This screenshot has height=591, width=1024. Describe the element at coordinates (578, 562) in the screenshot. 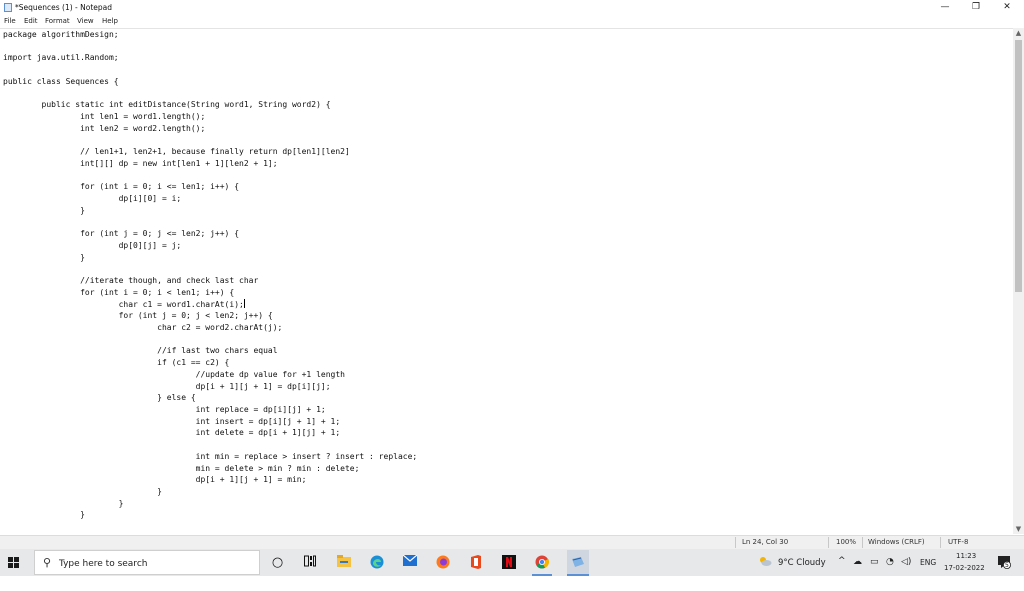

I see `notepad-icon` at that location.